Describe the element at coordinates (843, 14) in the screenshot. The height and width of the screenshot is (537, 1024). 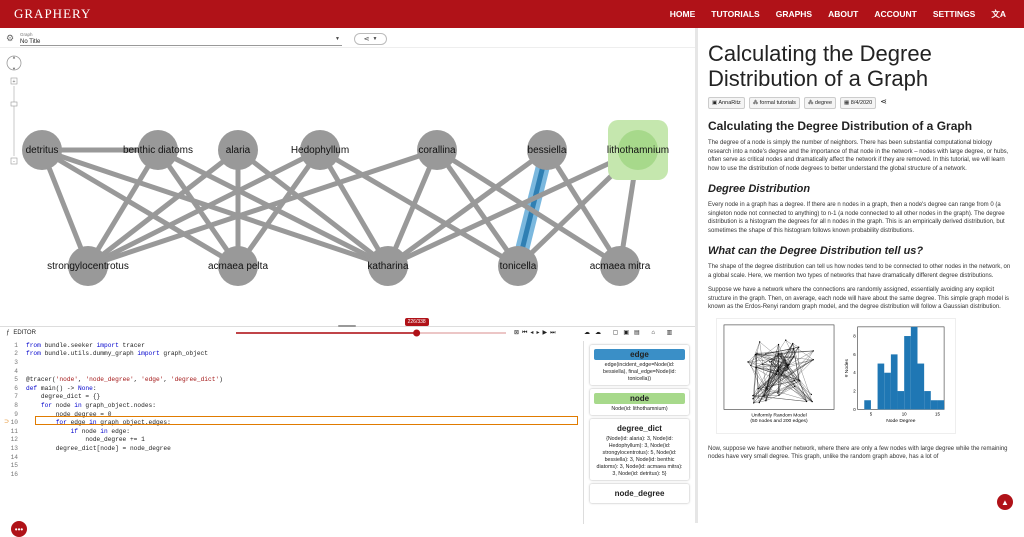
I see `nav-about: ABOUT` at that location.